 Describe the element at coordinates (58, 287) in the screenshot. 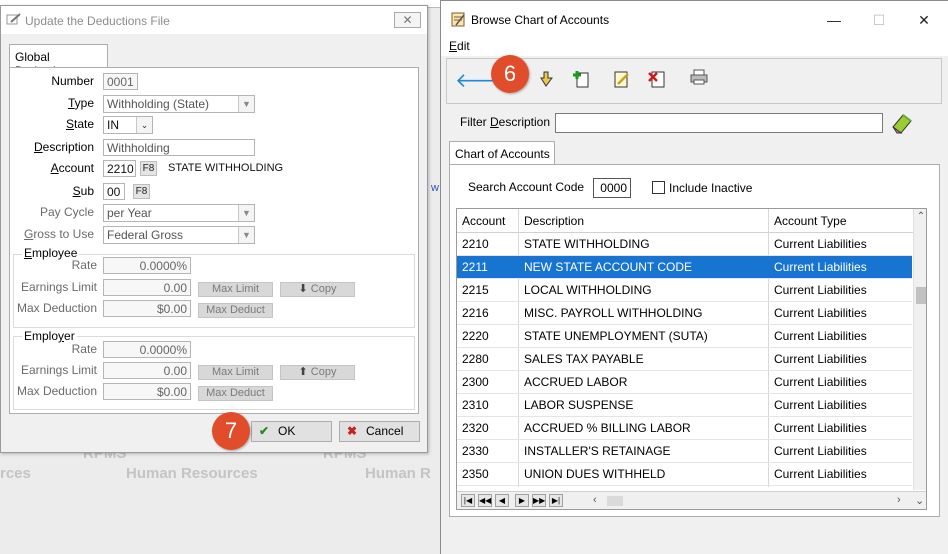

I see `employee-earnings-label: Earnings Limit` at that location.